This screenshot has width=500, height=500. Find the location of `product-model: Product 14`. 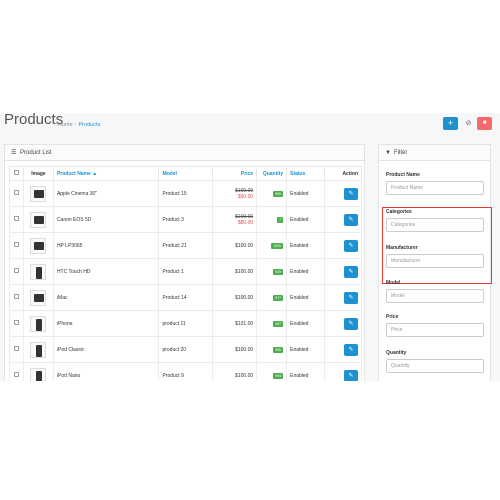

product-model: Product 14 is located at coordinates (186, 297).